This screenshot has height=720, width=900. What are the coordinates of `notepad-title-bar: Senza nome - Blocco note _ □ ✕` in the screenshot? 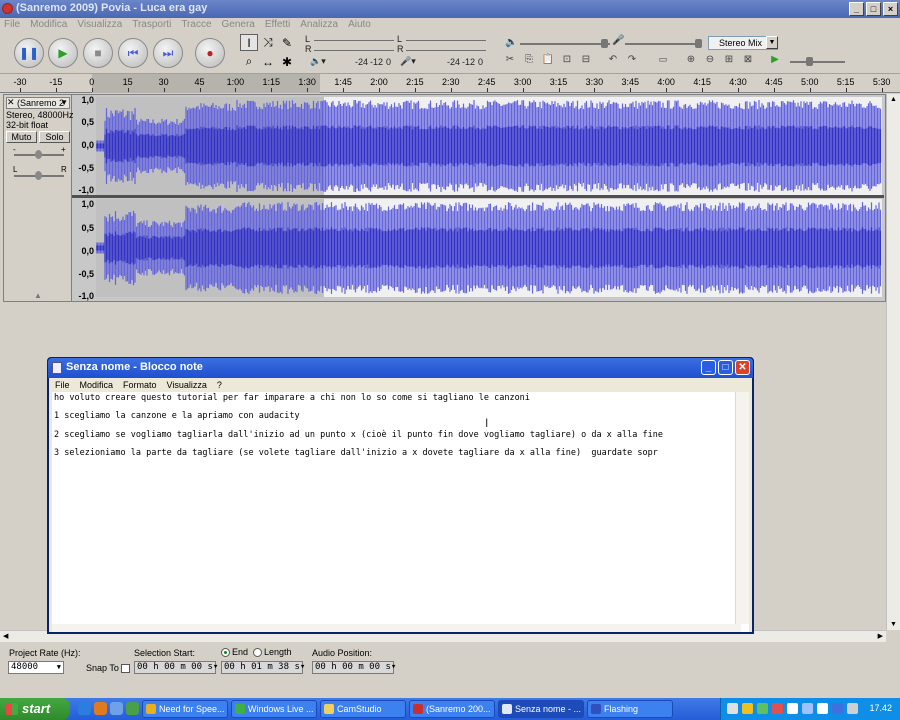 It's located at (400, 368).